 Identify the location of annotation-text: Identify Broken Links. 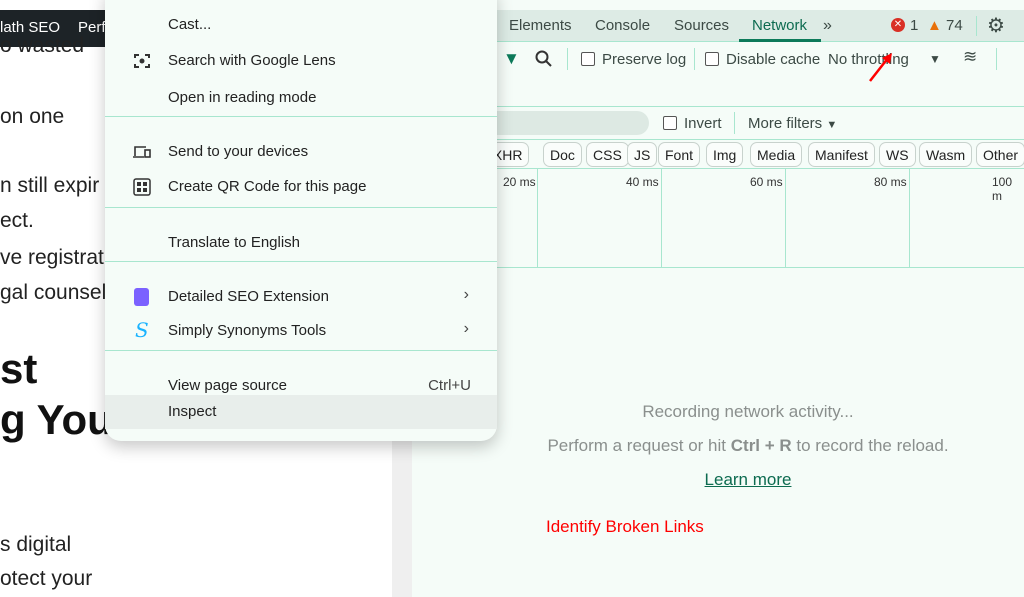
(625, 526).